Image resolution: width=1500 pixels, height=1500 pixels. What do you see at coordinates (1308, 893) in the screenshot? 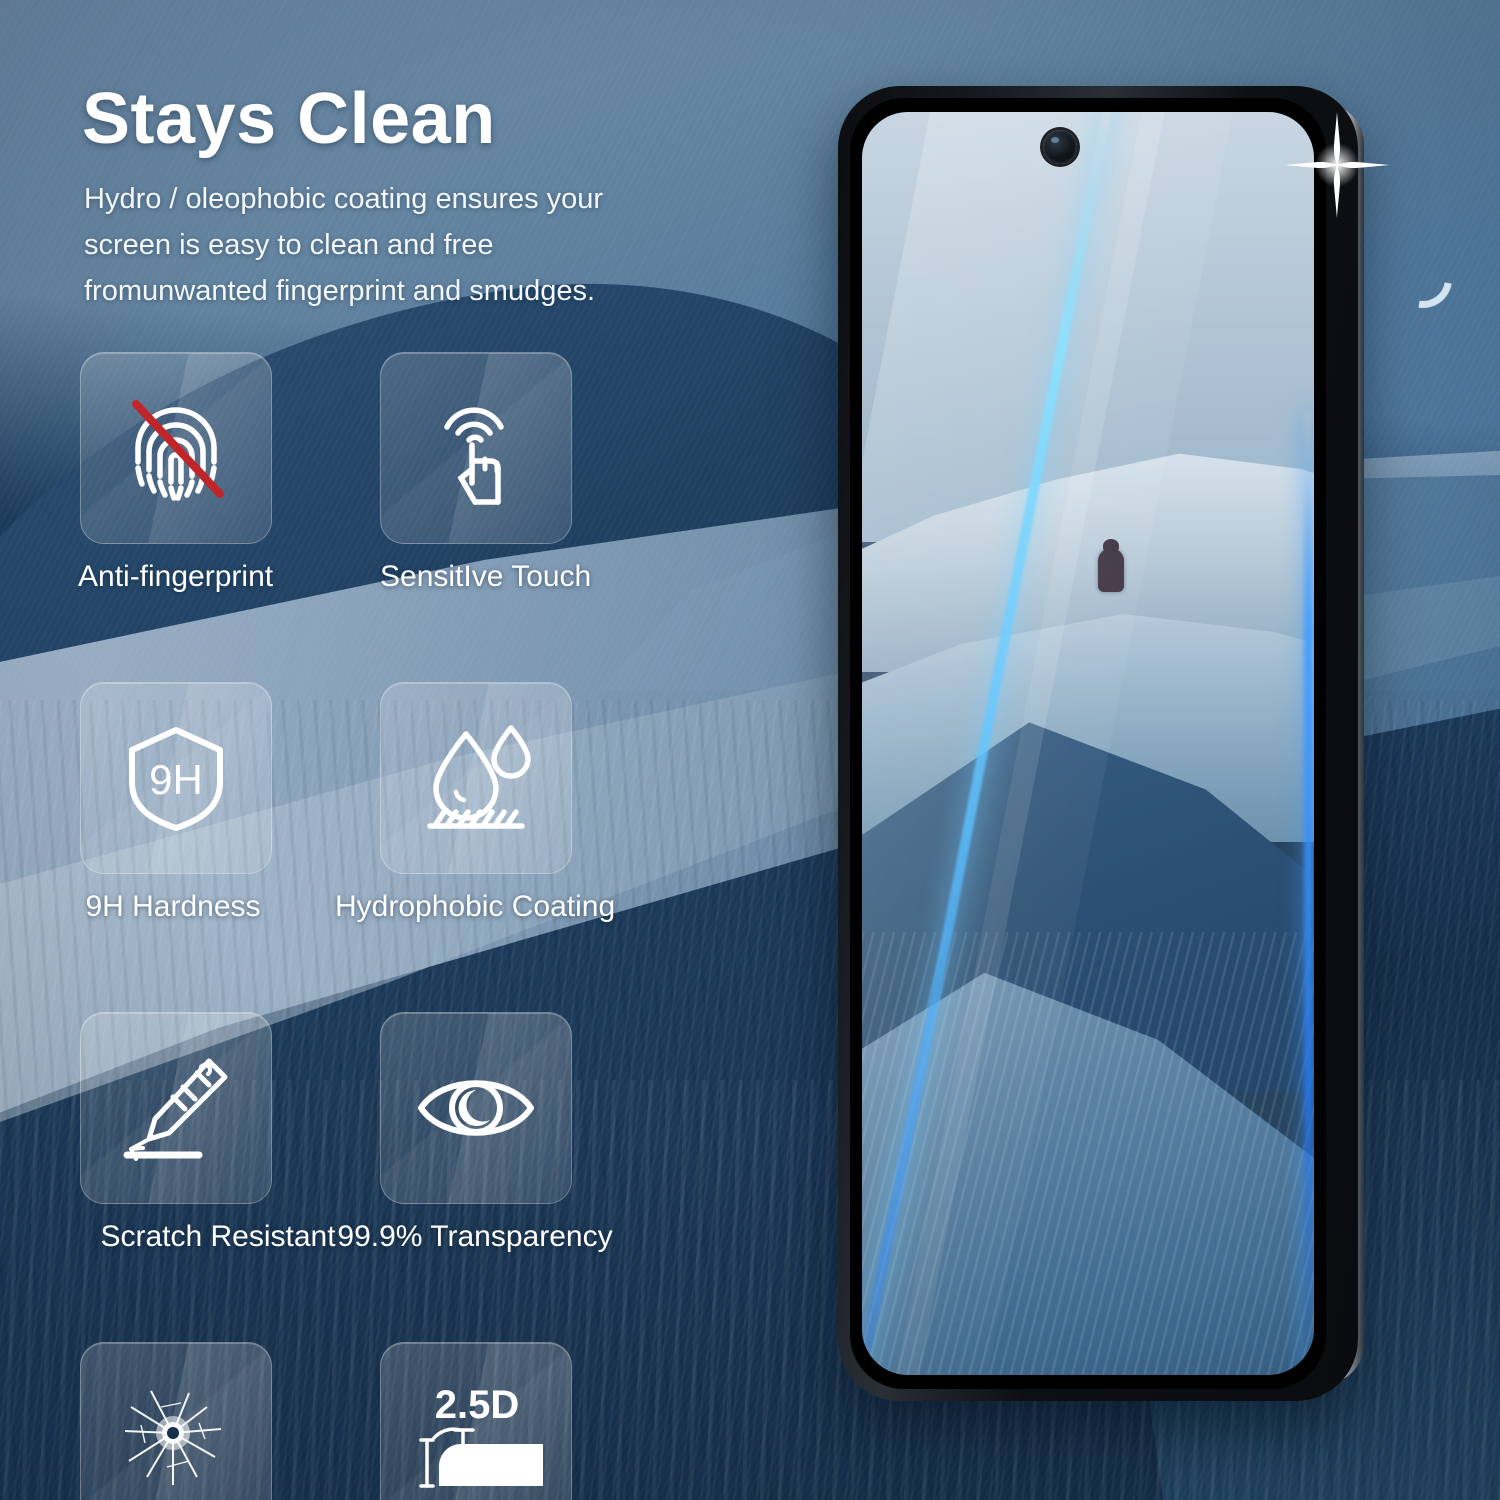
I see `screen-edge-glow` at bounding box center [1308, 893].